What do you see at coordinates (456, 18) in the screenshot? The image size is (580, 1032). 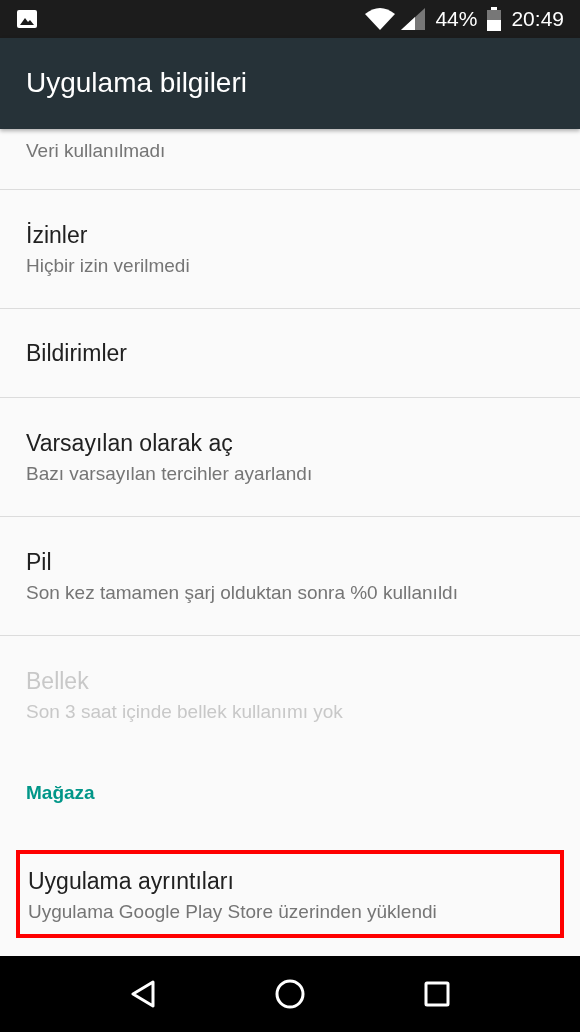 I see `battery-percentage: 44%` at bounding box center [456, 18].